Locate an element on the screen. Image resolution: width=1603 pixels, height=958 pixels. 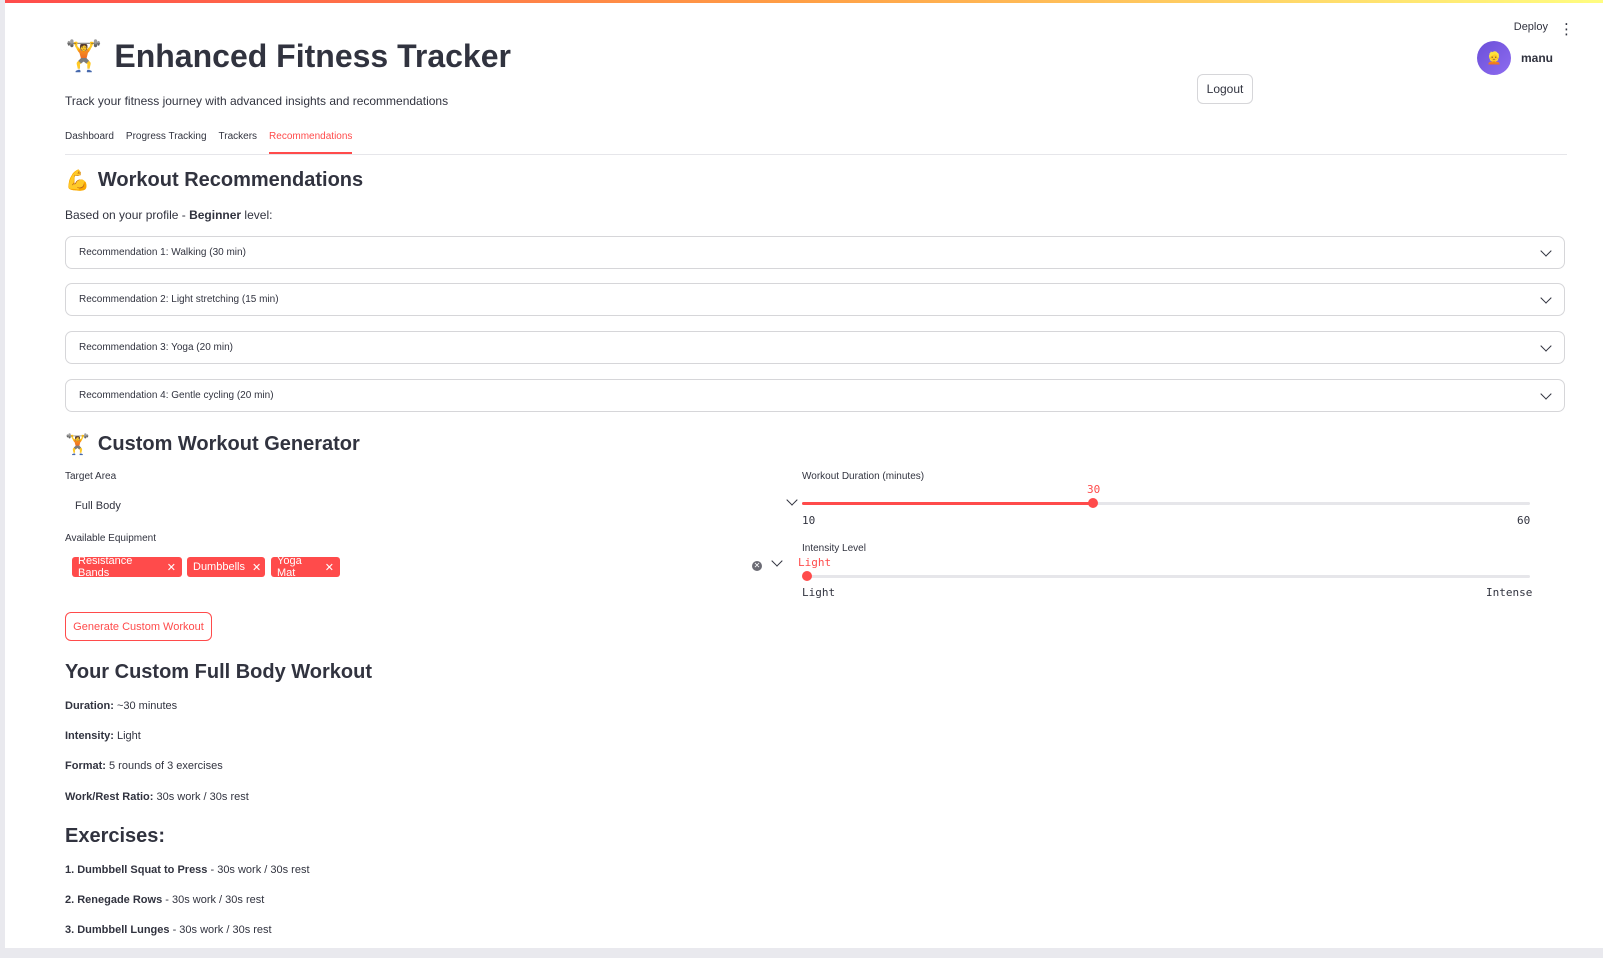
tag-label: Dumbbells is located at coordinates (219, 567).